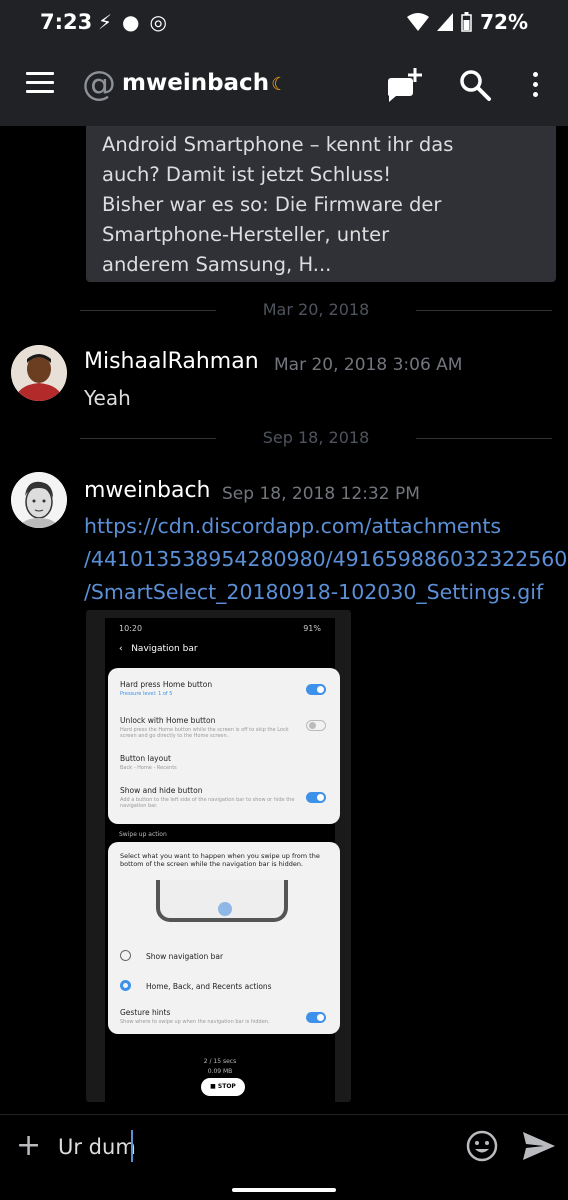  Describe the element at coordinates (535, 87) in the screenshot. I see `overflow-menu-icon` at that location.